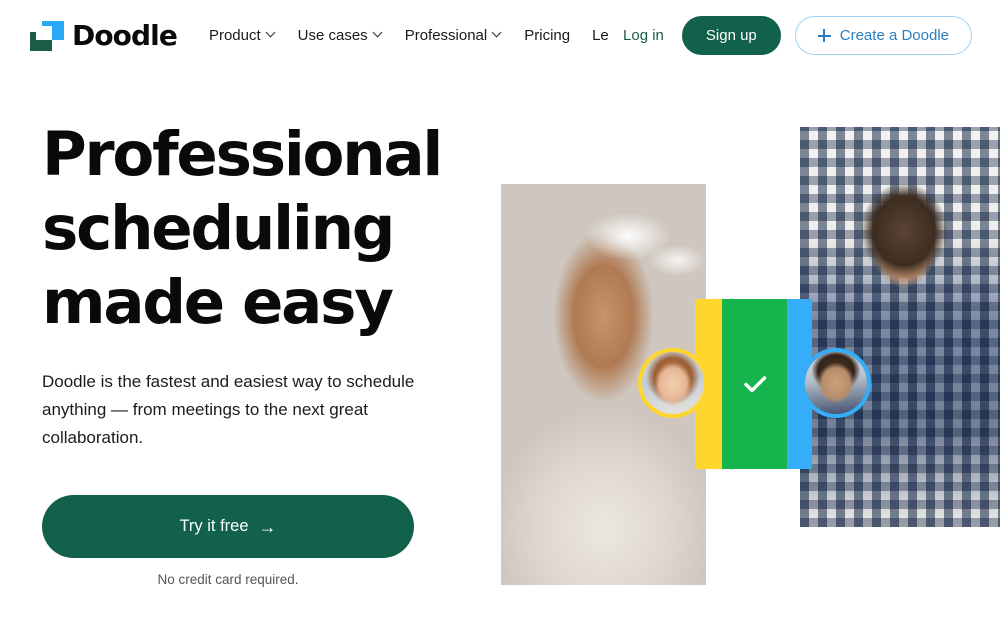 This screenshot has height=620, width=1000. I want to click on nav-item-pricing: Pricing, so click(547, 35).